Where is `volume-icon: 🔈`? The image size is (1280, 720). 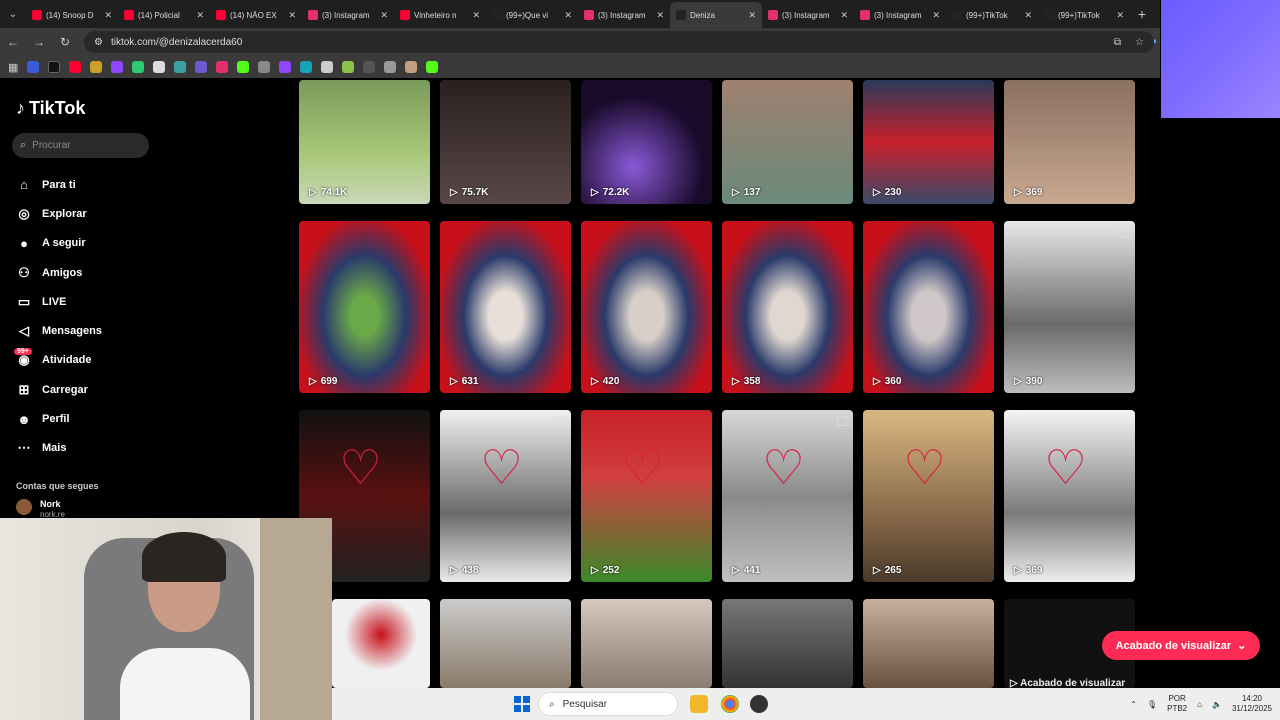 volume-icon: 🔈 is located at coordinates (1217, 704).